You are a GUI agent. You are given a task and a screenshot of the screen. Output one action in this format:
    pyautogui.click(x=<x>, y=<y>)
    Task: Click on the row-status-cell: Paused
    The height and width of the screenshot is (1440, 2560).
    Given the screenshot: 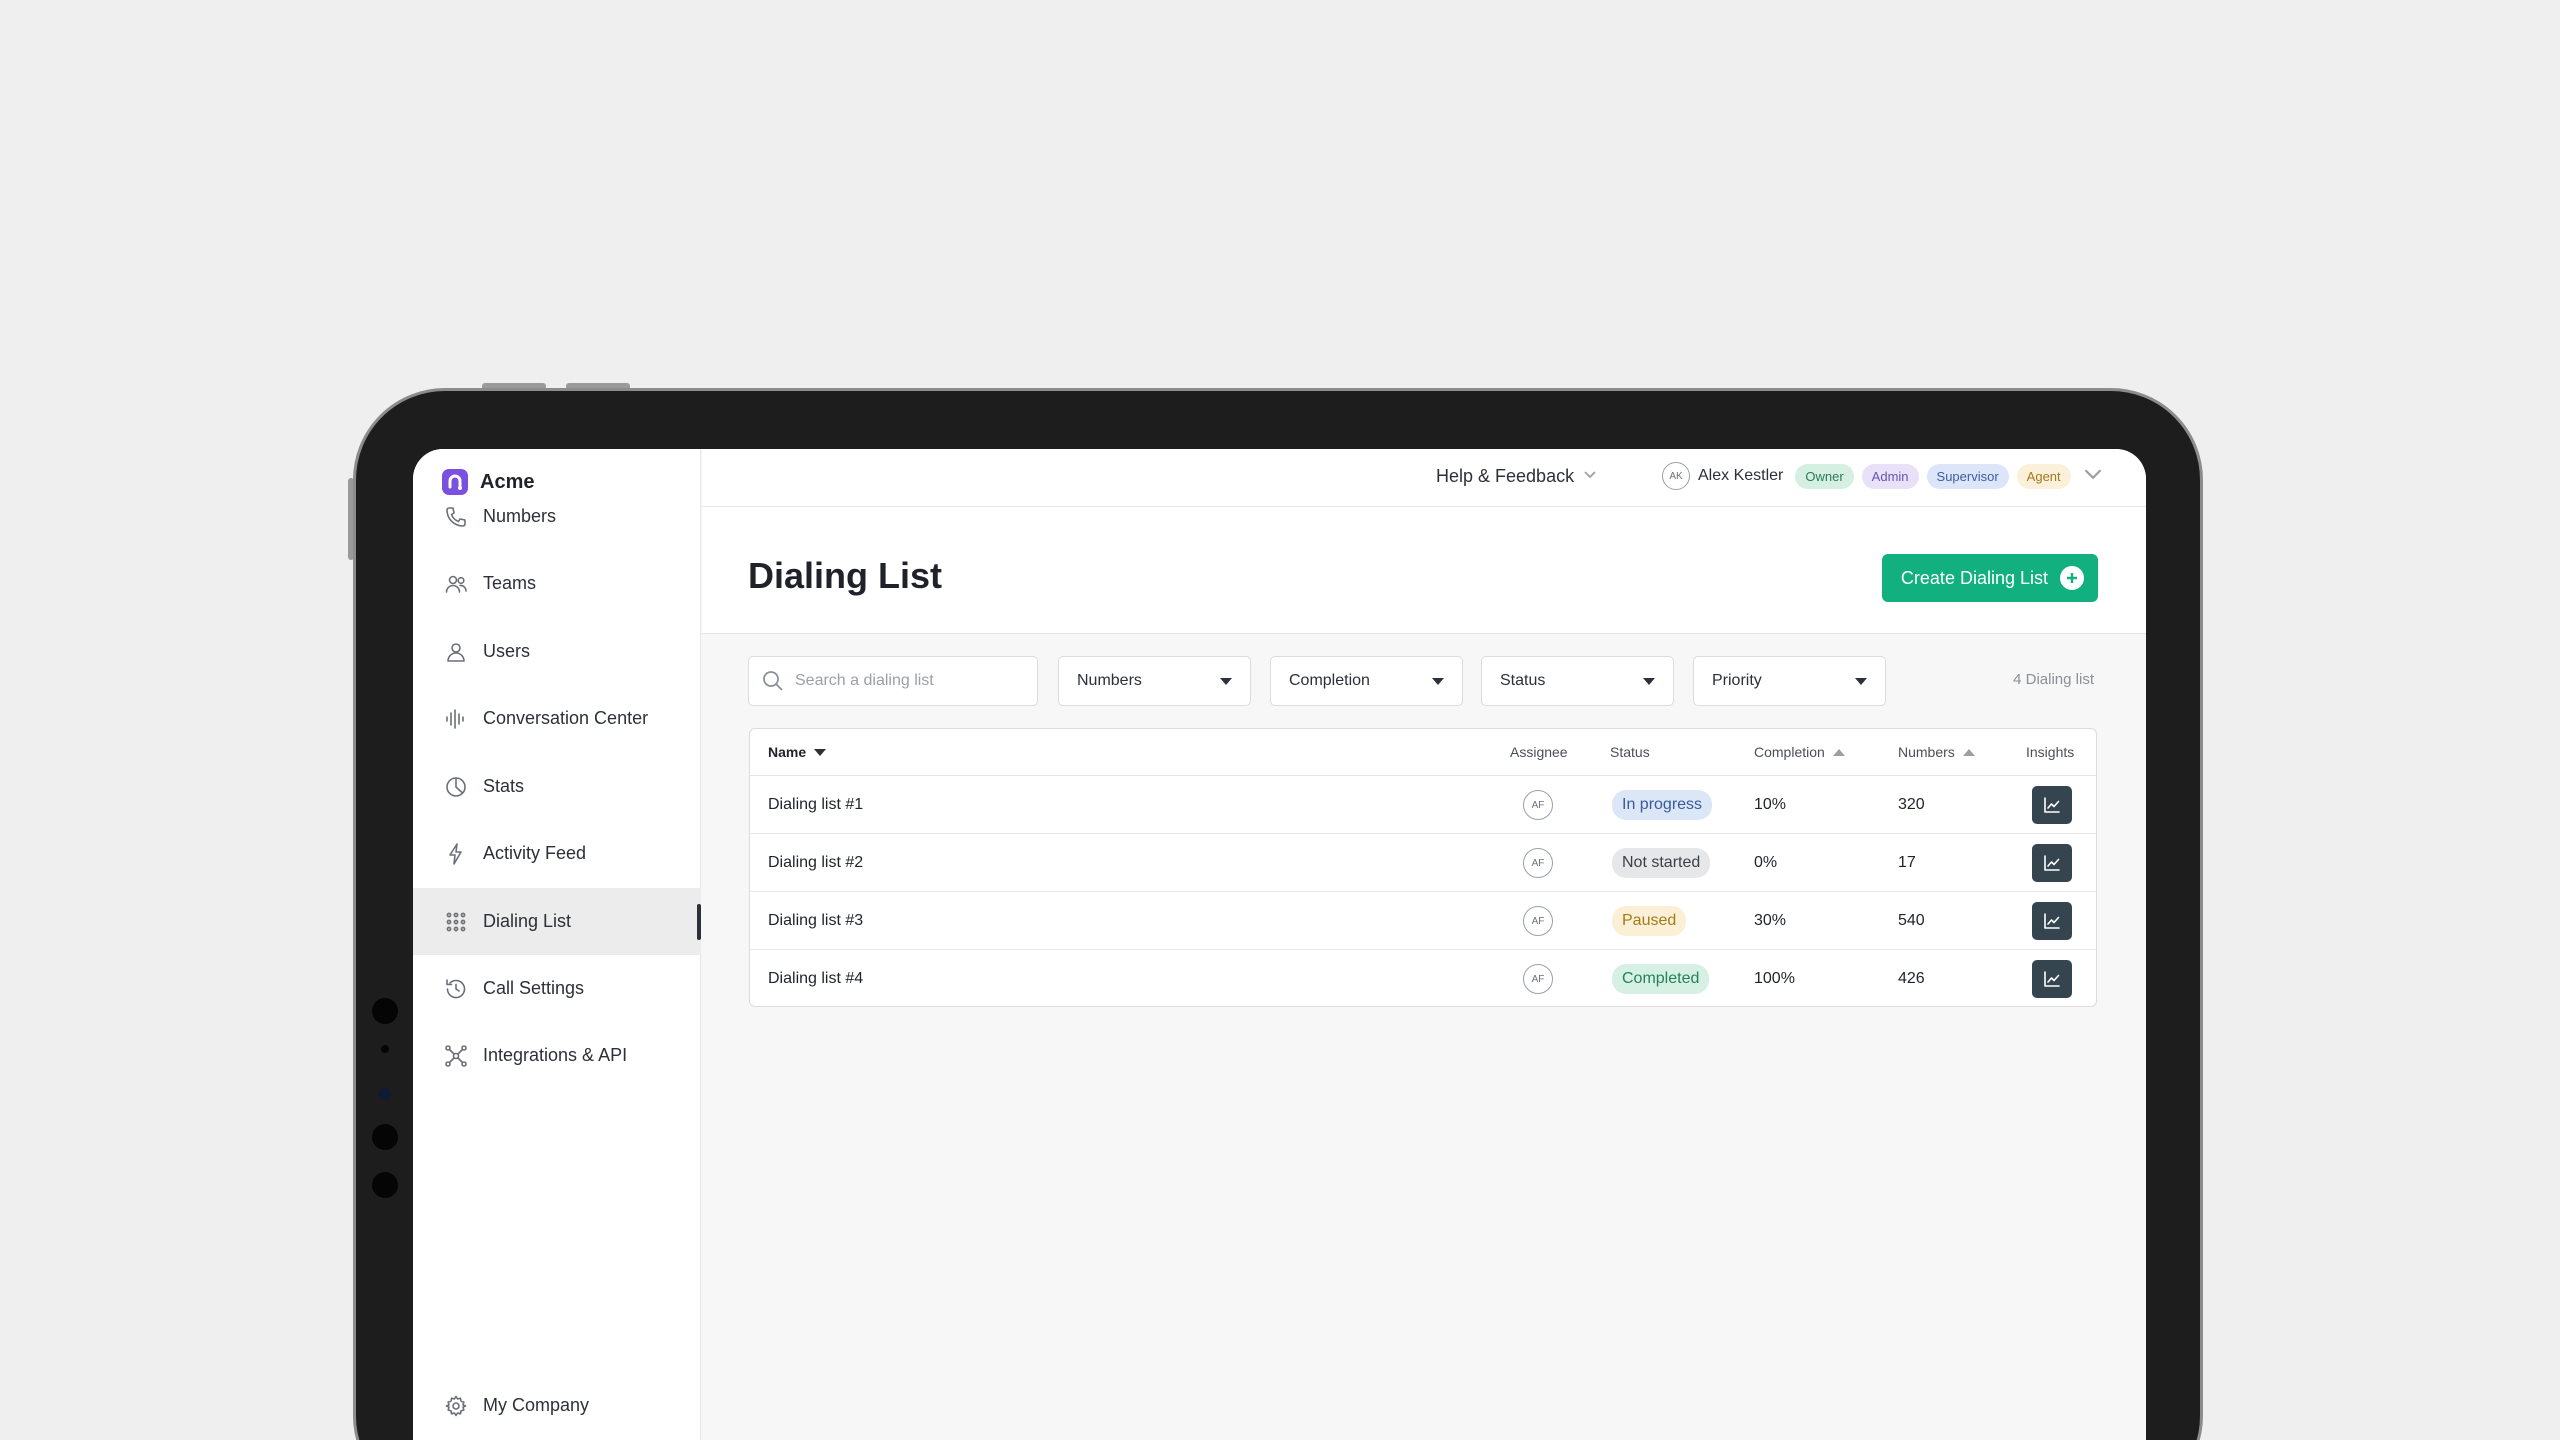 What is the action you would take?
    pyautogui.click(x=1649, y=921)
    